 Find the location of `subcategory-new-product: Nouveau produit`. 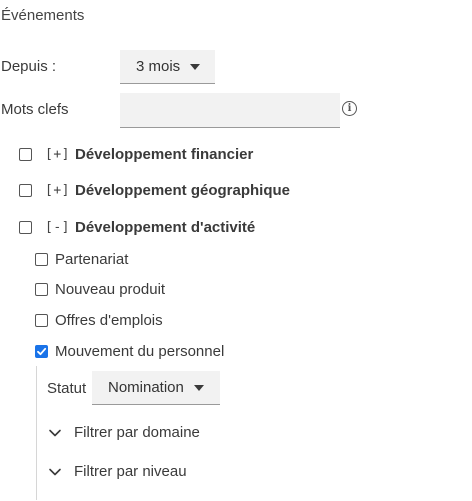

subcategory-new-product: Nouveau produit is located at coordinates (100, 289).